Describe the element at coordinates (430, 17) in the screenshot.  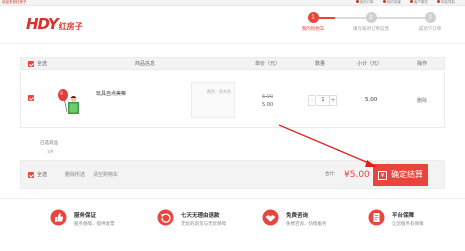
I see `step-number: 3` at that location.